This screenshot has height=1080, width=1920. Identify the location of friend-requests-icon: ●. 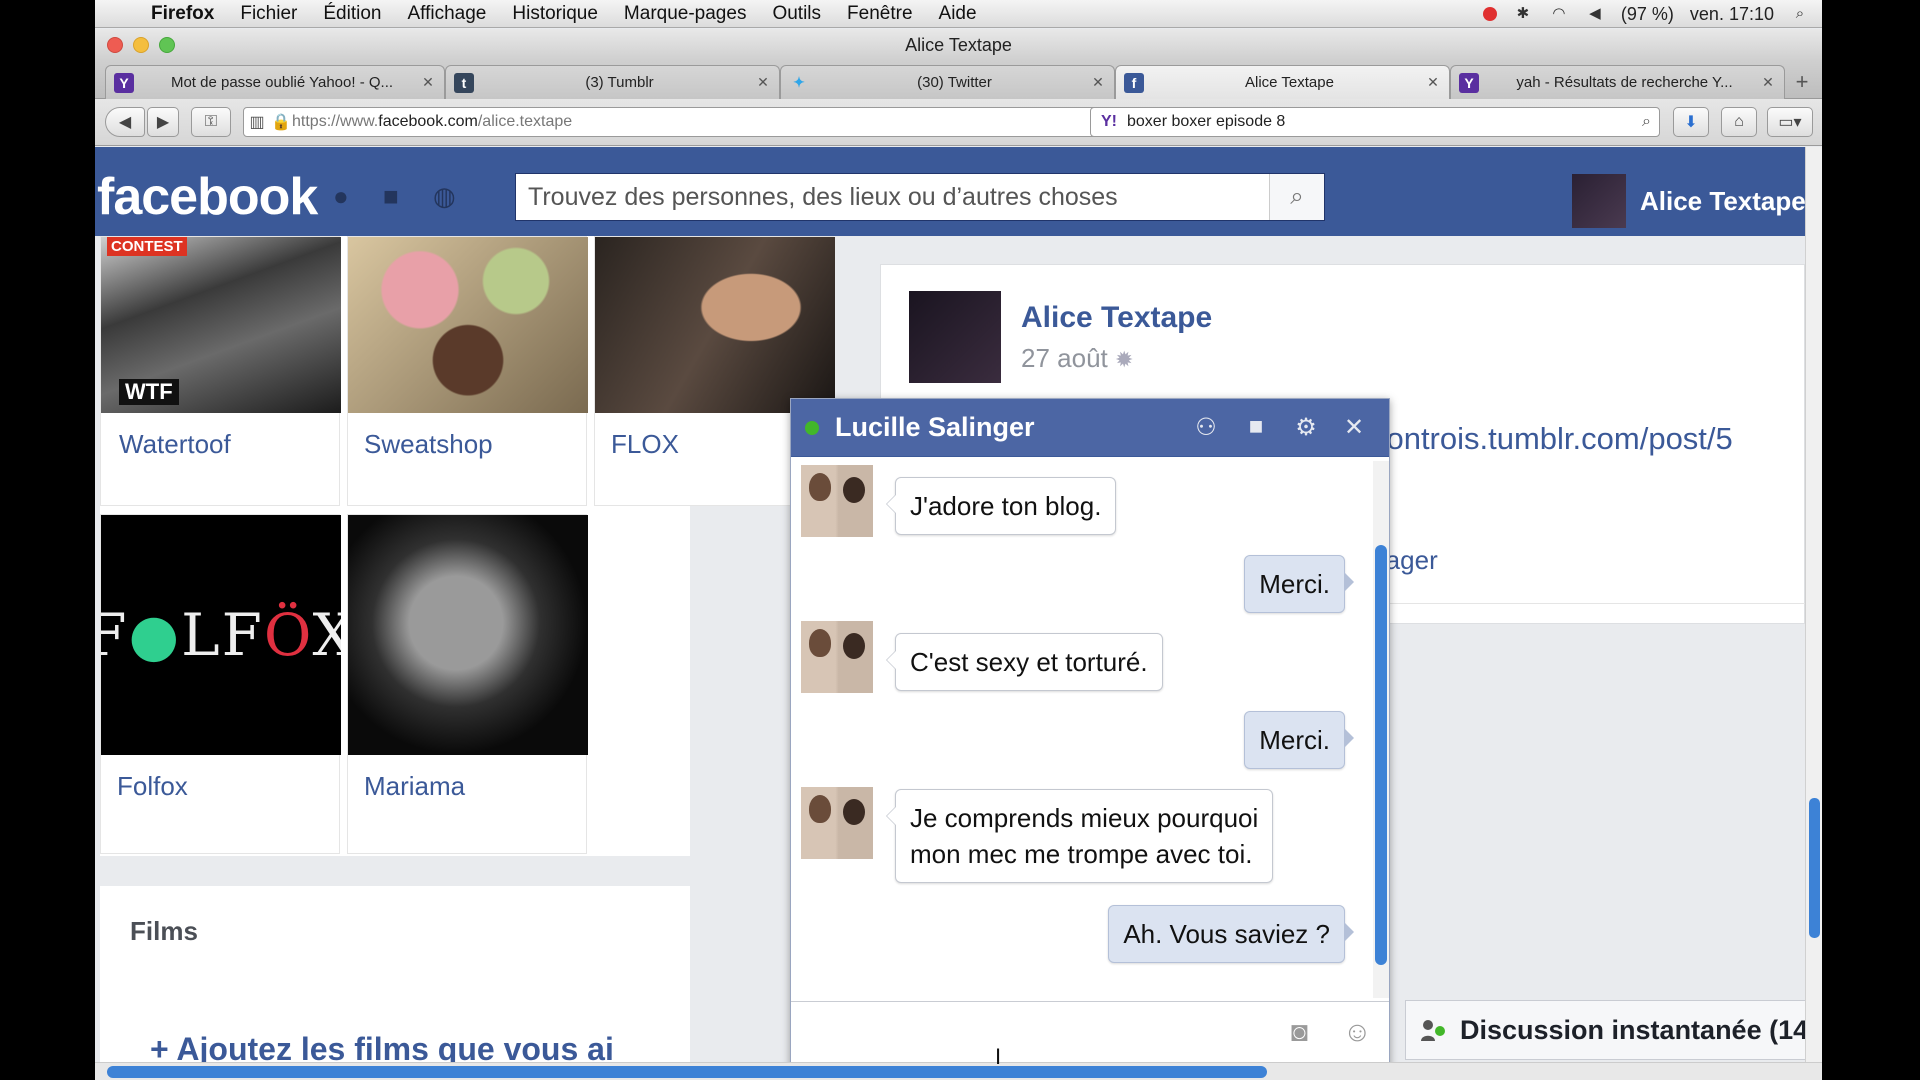
(341, 196).